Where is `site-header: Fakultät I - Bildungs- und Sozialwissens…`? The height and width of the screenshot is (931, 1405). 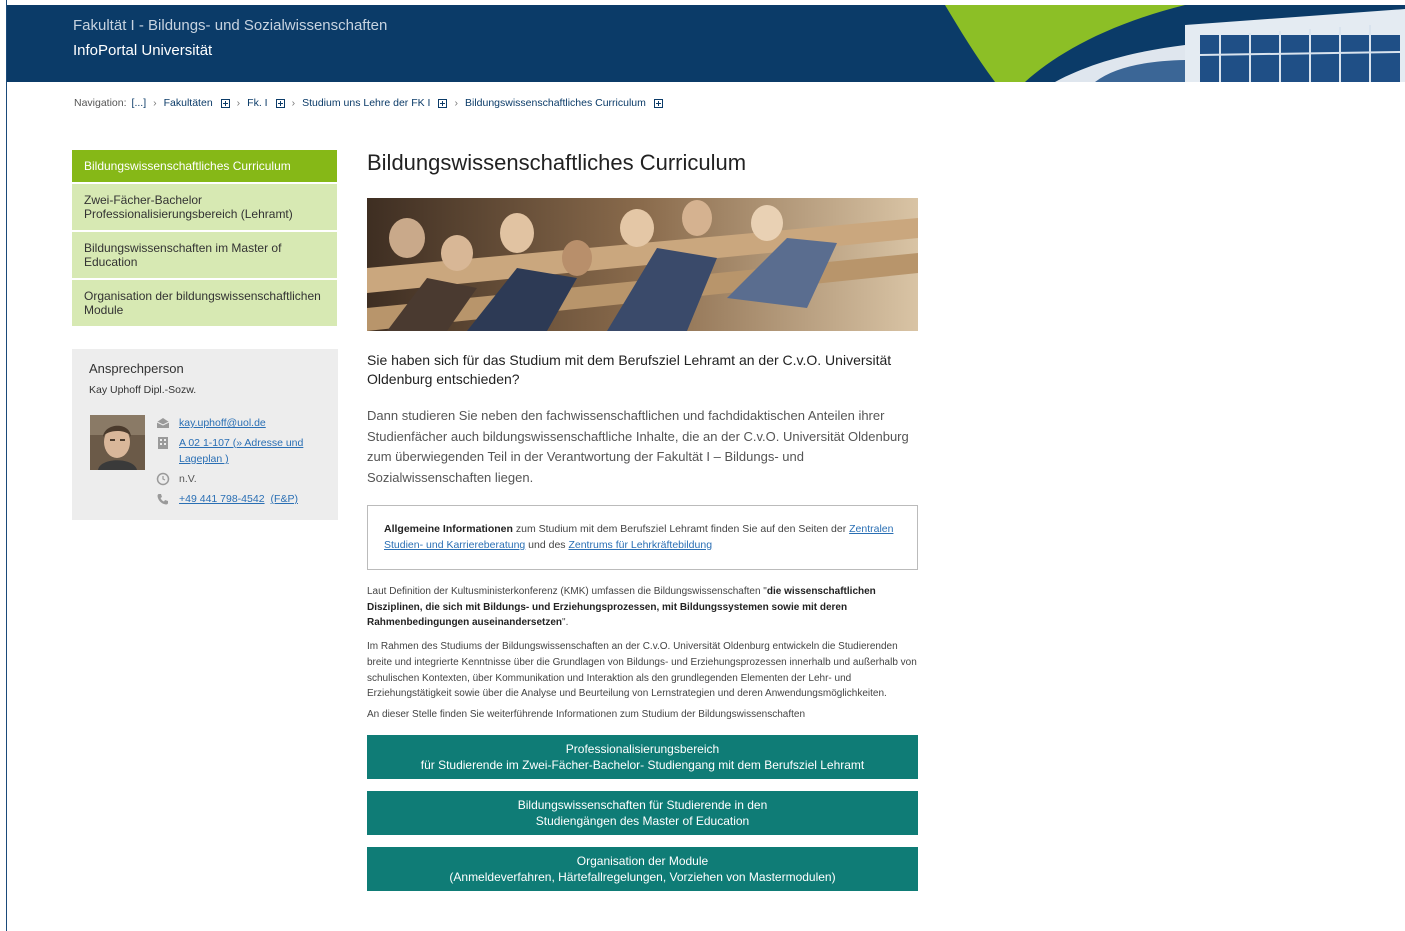 site-header: Fakultät I - Bildungs- und Sozialwissens… is located at coordinates (706, 43).